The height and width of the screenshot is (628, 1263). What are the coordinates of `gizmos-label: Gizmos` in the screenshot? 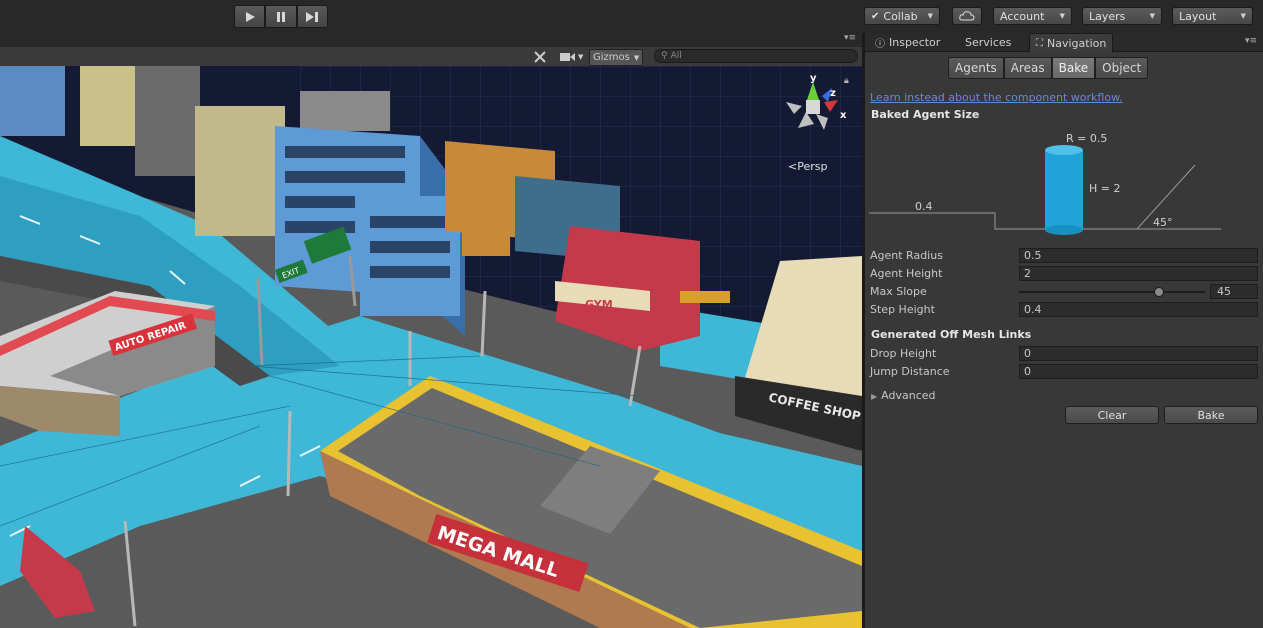 It's located at (611, 57).